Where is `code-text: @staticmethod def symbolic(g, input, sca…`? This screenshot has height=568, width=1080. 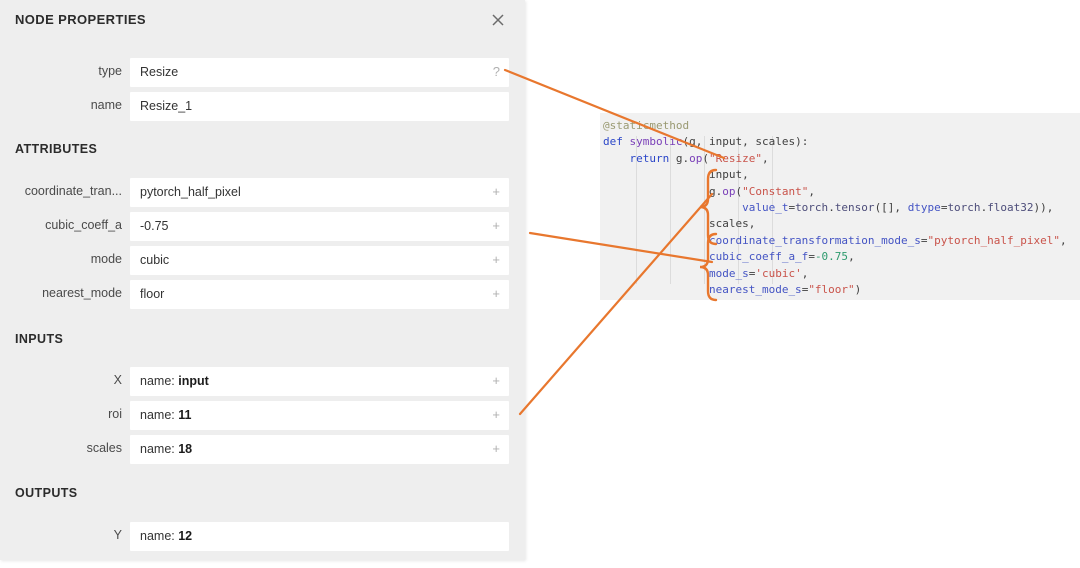
code-text: @staticmethod def symbolic(g, input, sca… is located at coordinates (835, 208).